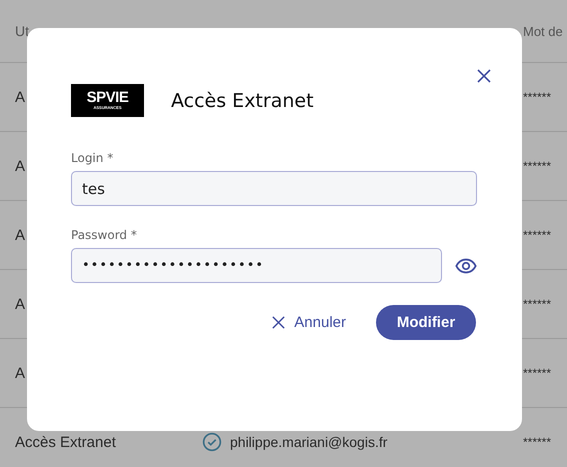 This screenshot has width=567, height=467. What do you see at coordinates (256, 265) in the screenshot?
I see `password-field: •••••••••••••••••••••` at bounding box center [256, 265].